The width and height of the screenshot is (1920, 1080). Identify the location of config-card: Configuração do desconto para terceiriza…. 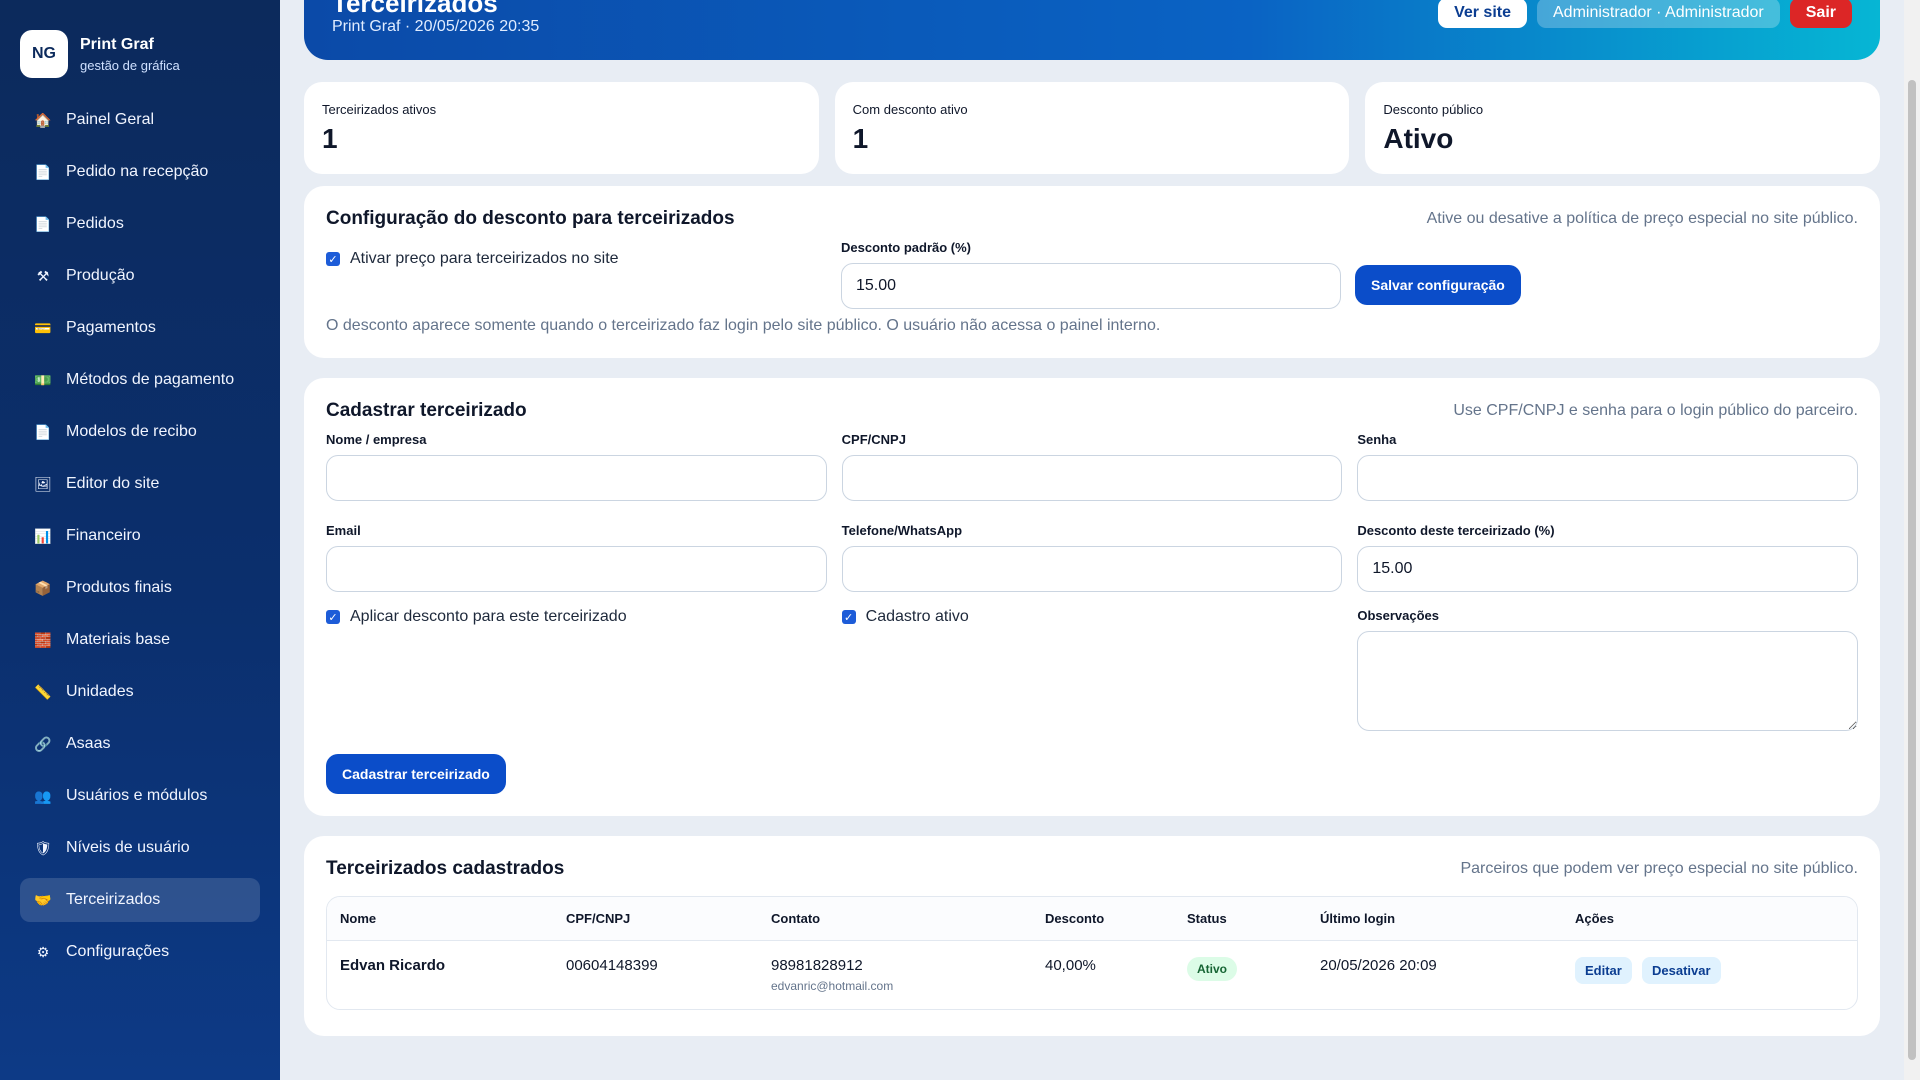
(1092, 272).